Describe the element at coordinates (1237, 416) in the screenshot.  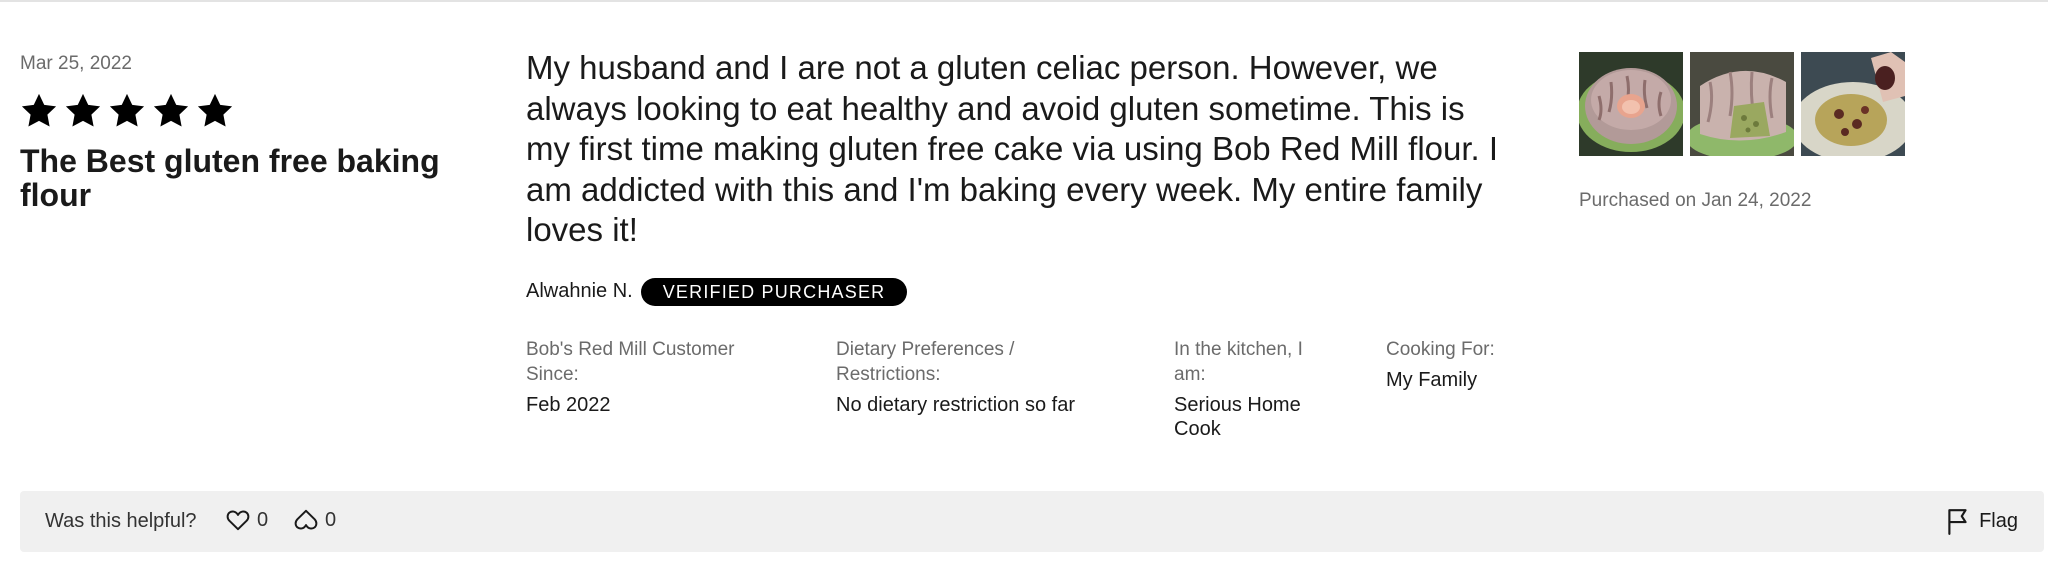
I see `detail-value: Serious Home Cook` at that location.